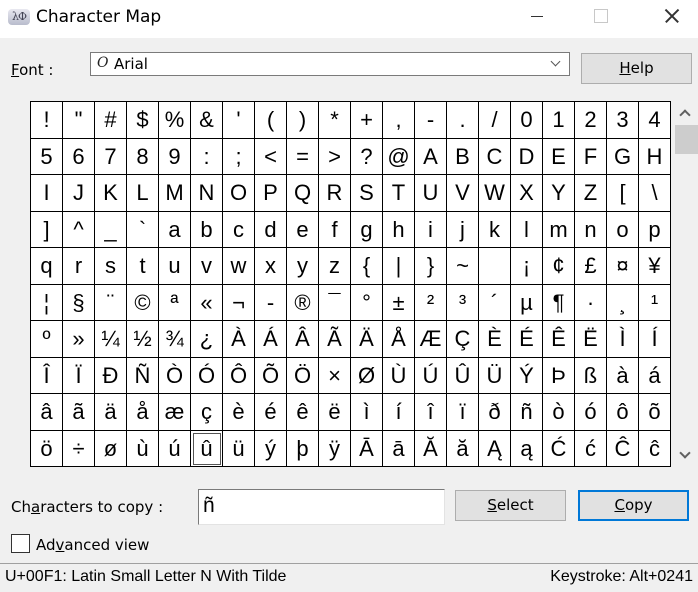  What do you see at coordinates (175, 193) in the screenshot?
I see `character-cell: M` at bounding box center [175, 193].